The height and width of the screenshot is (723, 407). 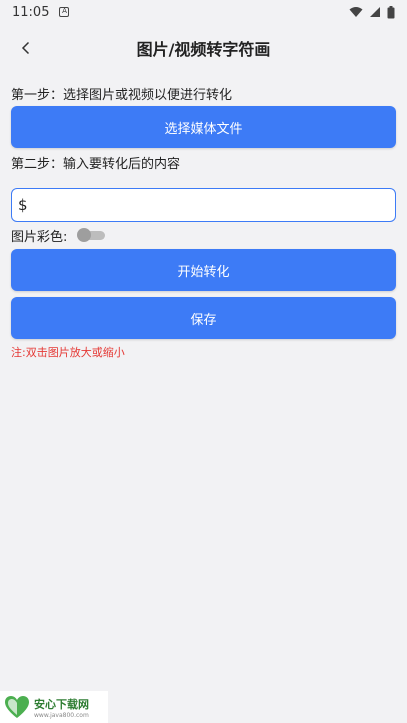 What do you see at coordinates (61, 715) in the screenshot?
I see `watermark-url: www.java800.com` at bounding box center [61, 715].